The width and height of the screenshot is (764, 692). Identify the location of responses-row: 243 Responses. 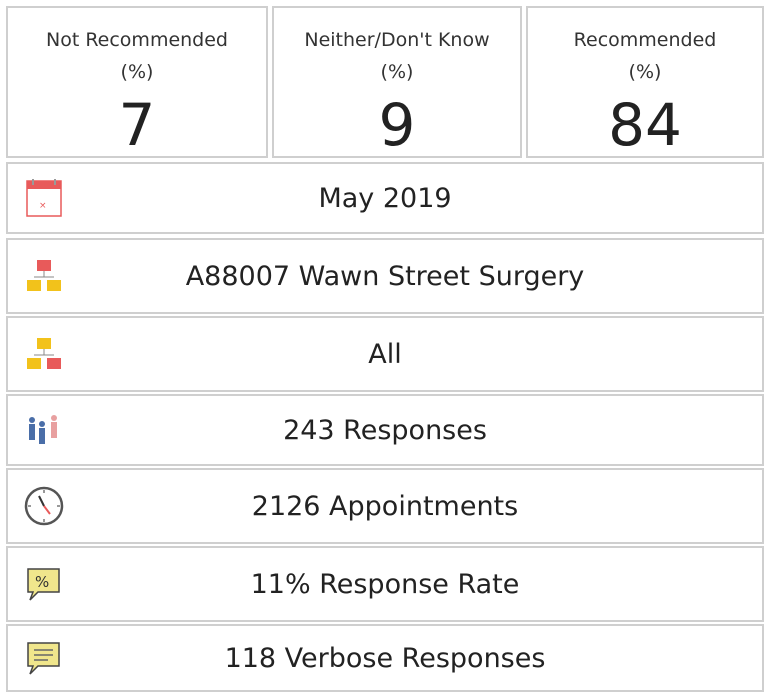
(385, 430).